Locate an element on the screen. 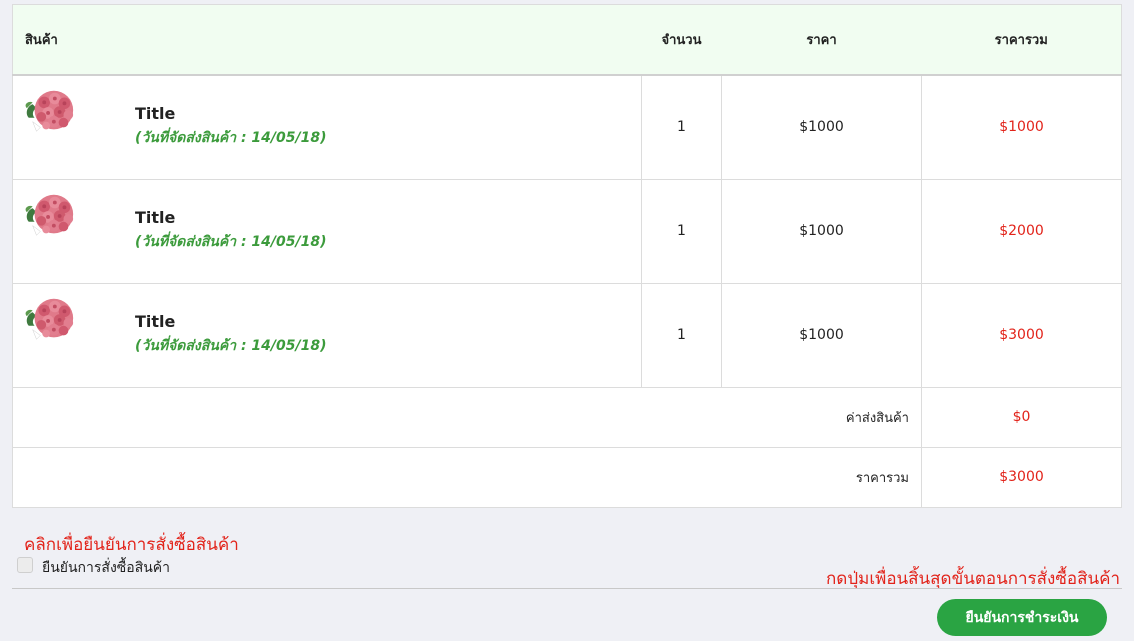 The width and height of the screenshot is (1134, 641). line-total-cell: $2000 is located at coordinates (1021, 231).